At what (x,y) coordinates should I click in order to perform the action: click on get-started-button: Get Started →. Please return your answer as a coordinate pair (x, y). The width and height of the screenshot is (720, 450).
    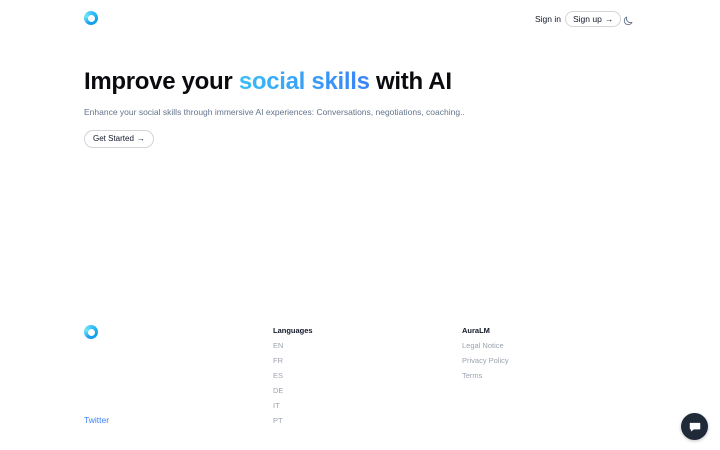
    Looking at the image, I should click on (119, 139).